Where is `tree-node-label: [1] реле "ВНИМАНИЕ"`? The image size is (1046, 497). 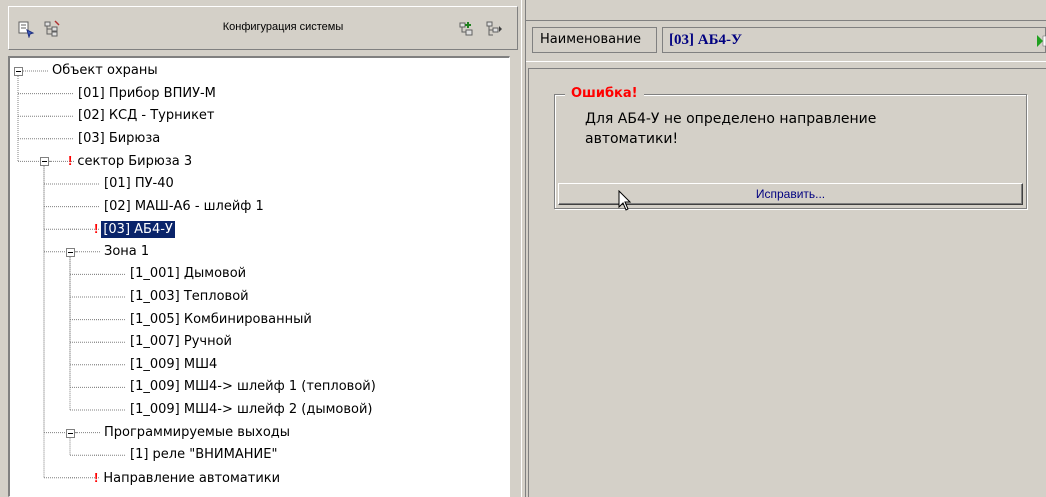 tree-node-label: [1] реле "ВНИМАНИЕ" is located at coordinates (204, 455).